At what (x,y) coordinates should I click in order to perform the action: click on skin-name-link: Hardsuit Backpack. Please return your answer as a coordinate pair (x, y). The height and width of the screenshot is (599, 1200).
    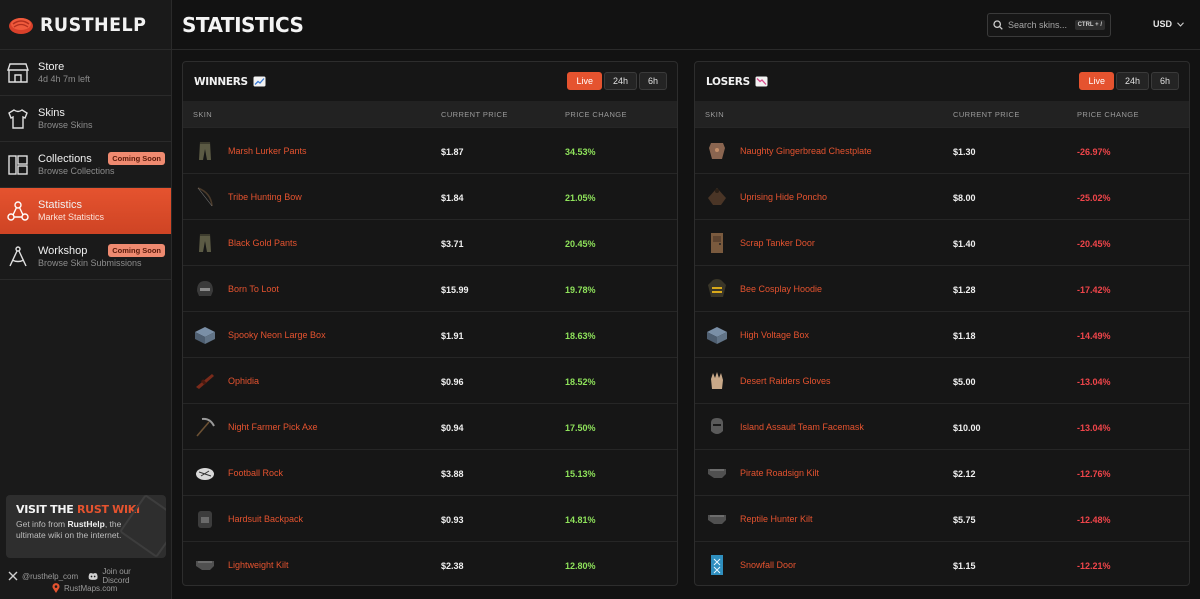
    Looking at the image, I should click on (265, 519).